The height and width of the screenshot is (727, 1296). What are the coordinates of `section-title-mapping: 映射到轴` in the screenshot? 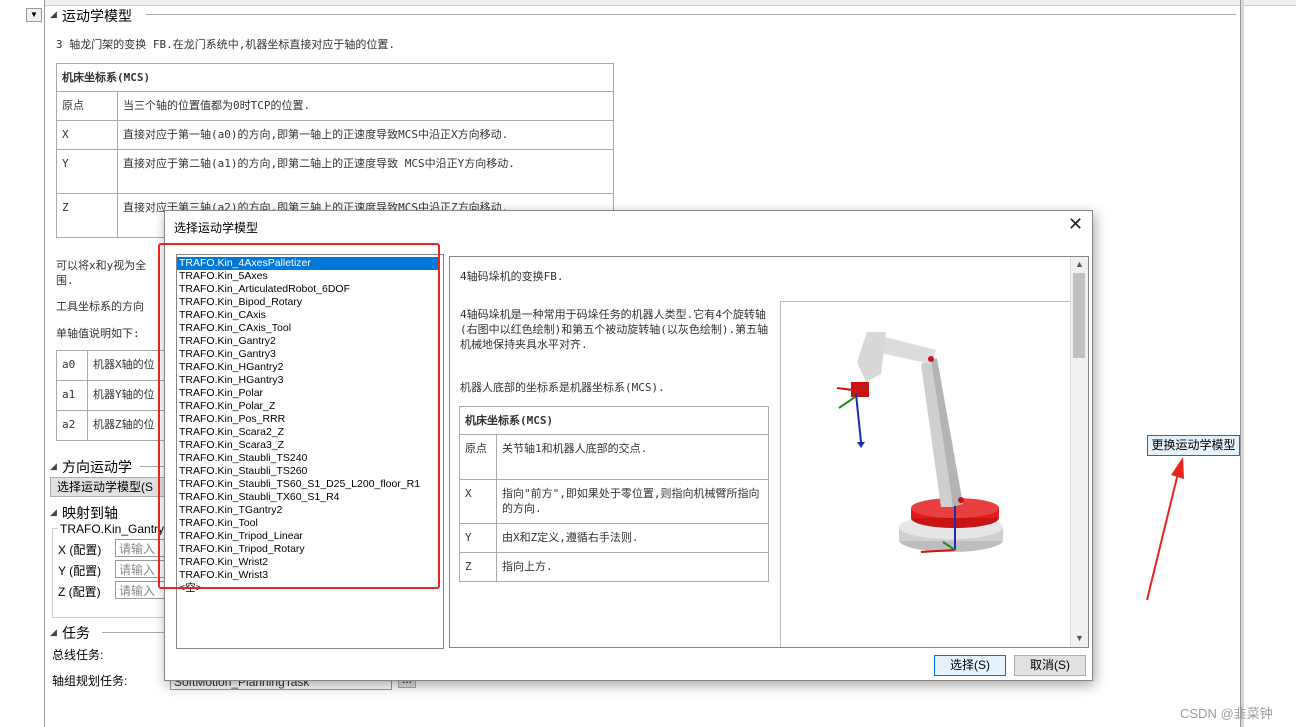 It's located at (90, 513).